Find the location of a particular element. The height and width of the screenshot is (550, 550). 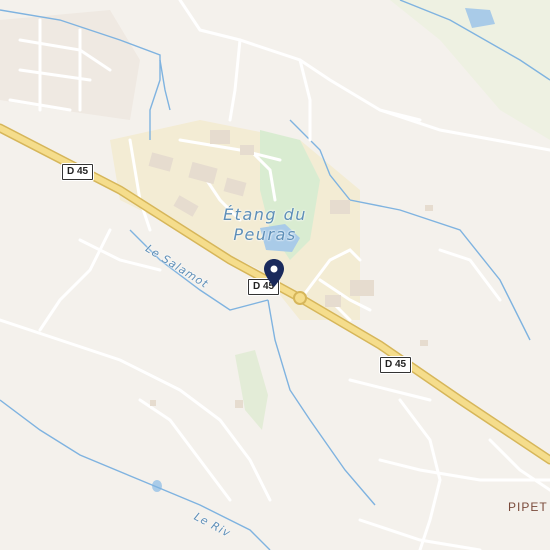

lake-label: Étang du Peuras is located at coordinates (265, 225).